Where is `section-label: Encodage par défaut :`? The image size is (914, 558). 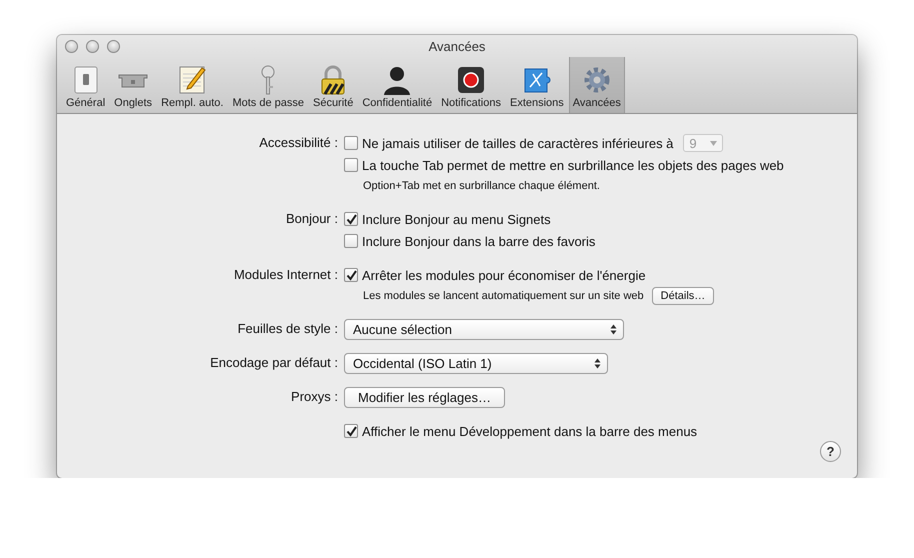 section-label: Encodage par défaut : is located at coordinates (273, 363).